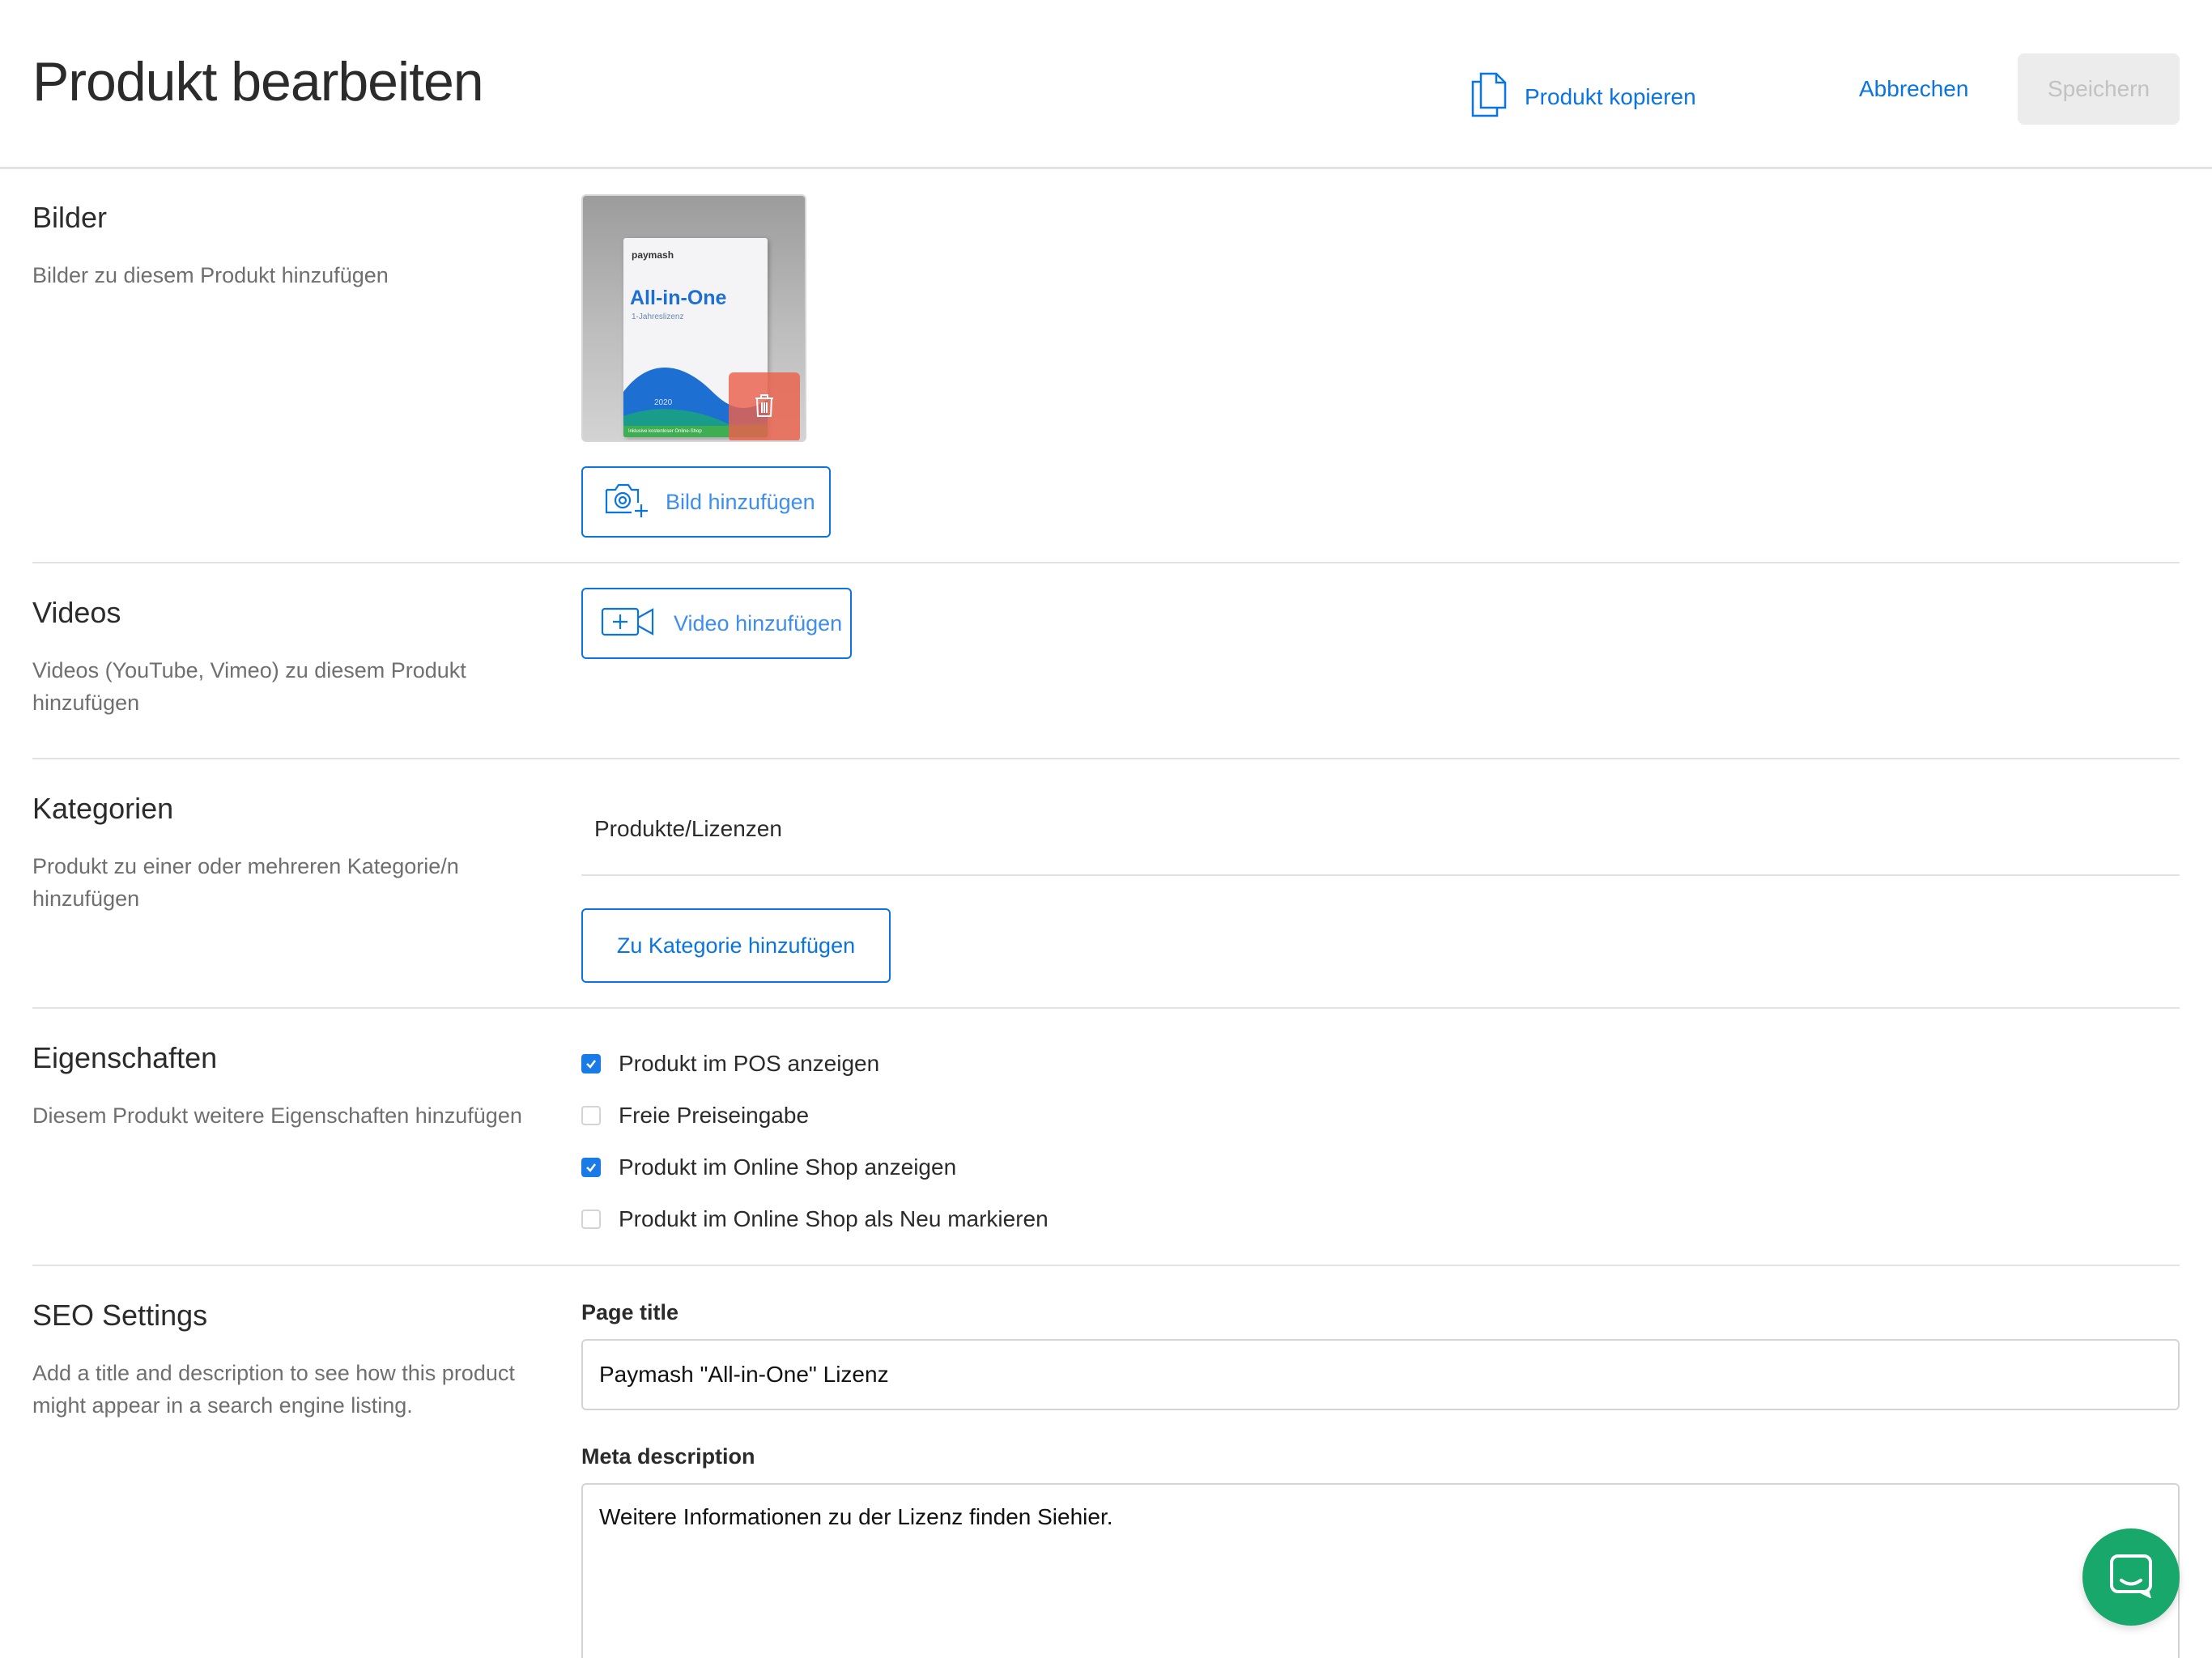  Describe the element at coordinates (1381, 875) in the screenshot. I see `category-divider` at that location.